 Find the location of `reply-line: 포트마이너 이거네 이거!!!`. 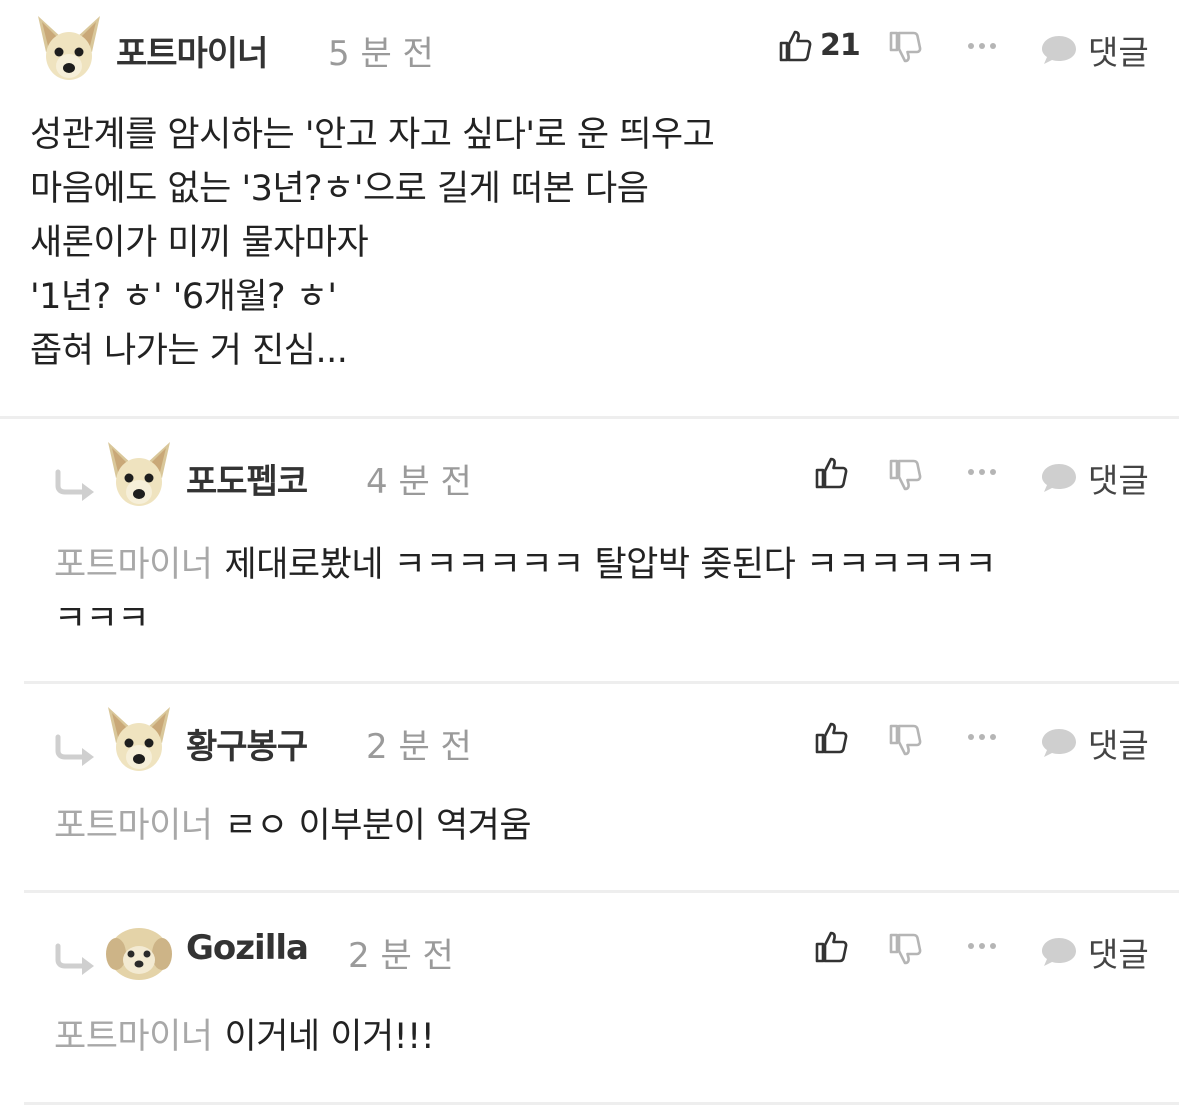

reply-line: 포트마이너 이거네 이거!!! is located at coordinates (594, 1037).